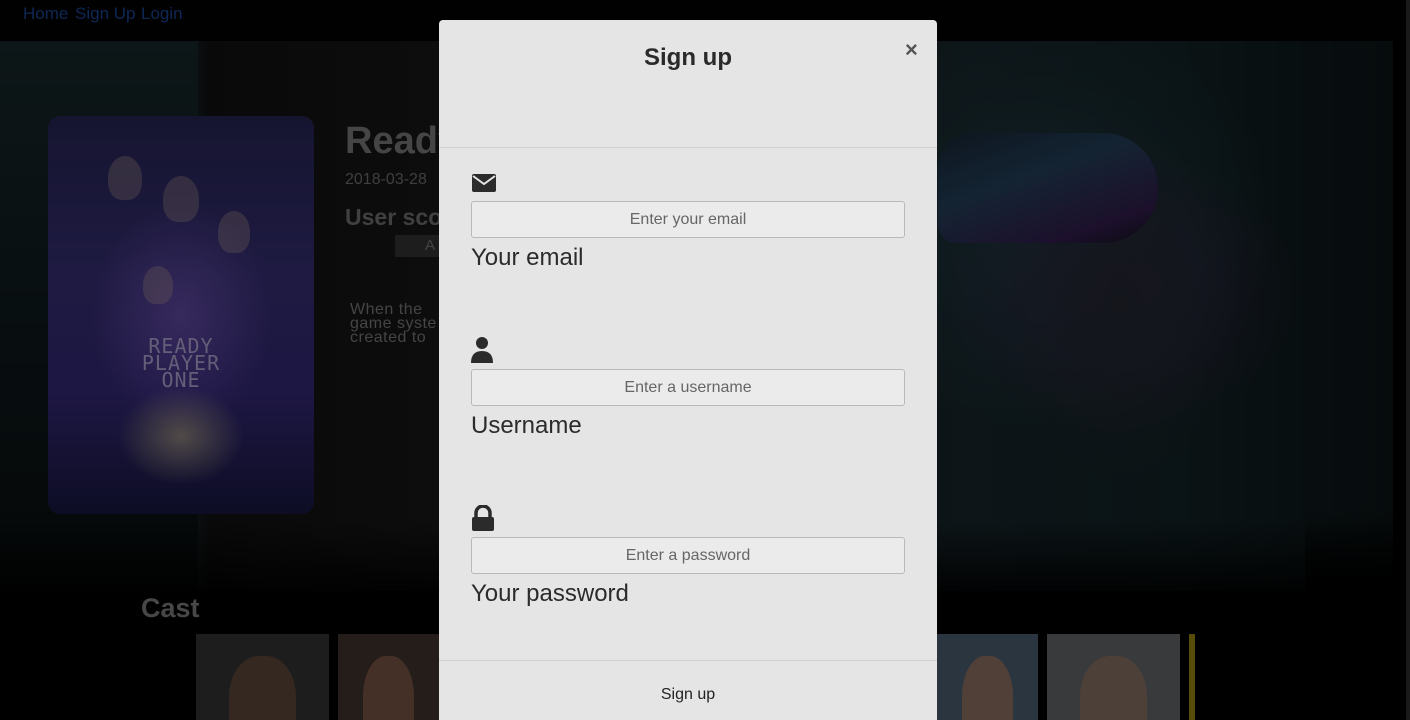  What do you see at coordinates (526, 425) in the screenshot?
I see `username-label: Username` at bounding box center [526, 425].